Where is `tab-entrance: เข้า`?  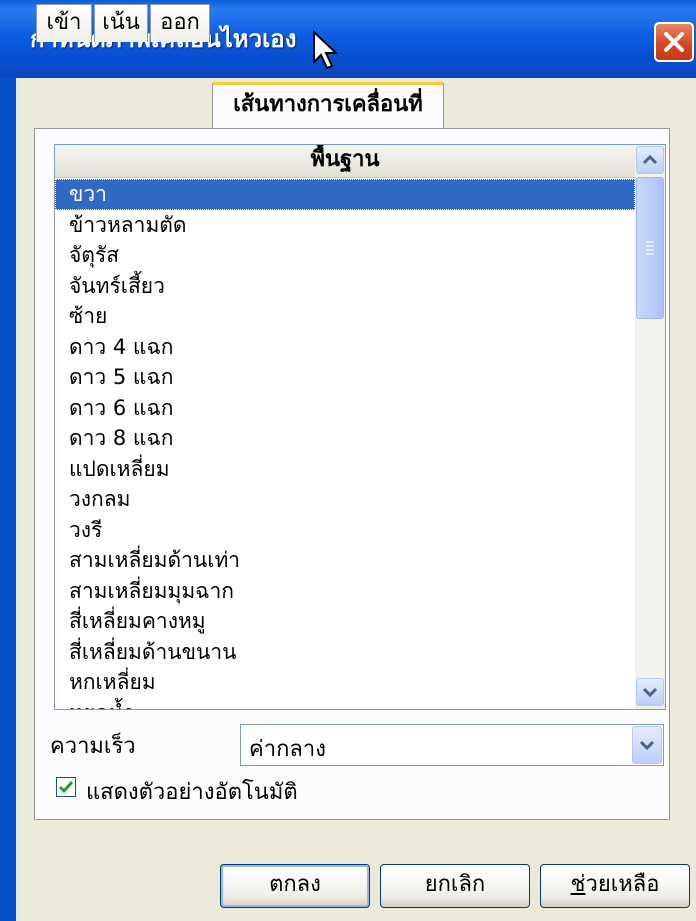
tab-entrance: เข้า is located at coordinates (64, 23).